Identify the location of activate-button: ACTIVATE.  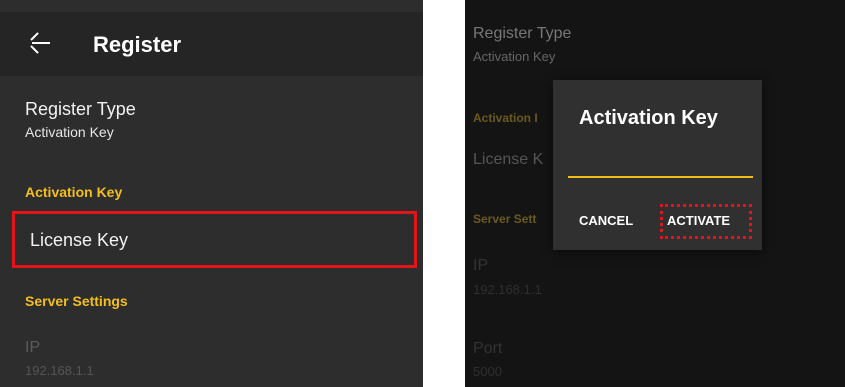
(698, 220).